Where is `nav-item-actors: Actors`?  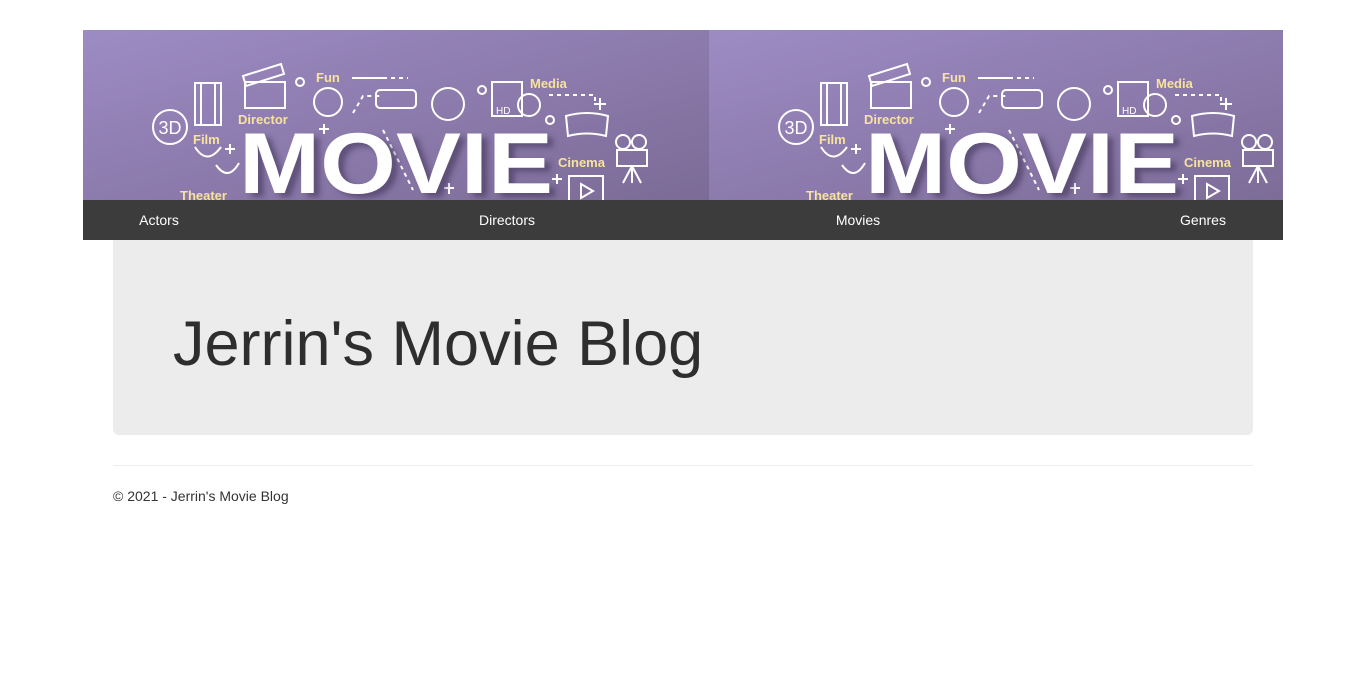
nav-item-actors: Actors is located at coordinates (159, 220).